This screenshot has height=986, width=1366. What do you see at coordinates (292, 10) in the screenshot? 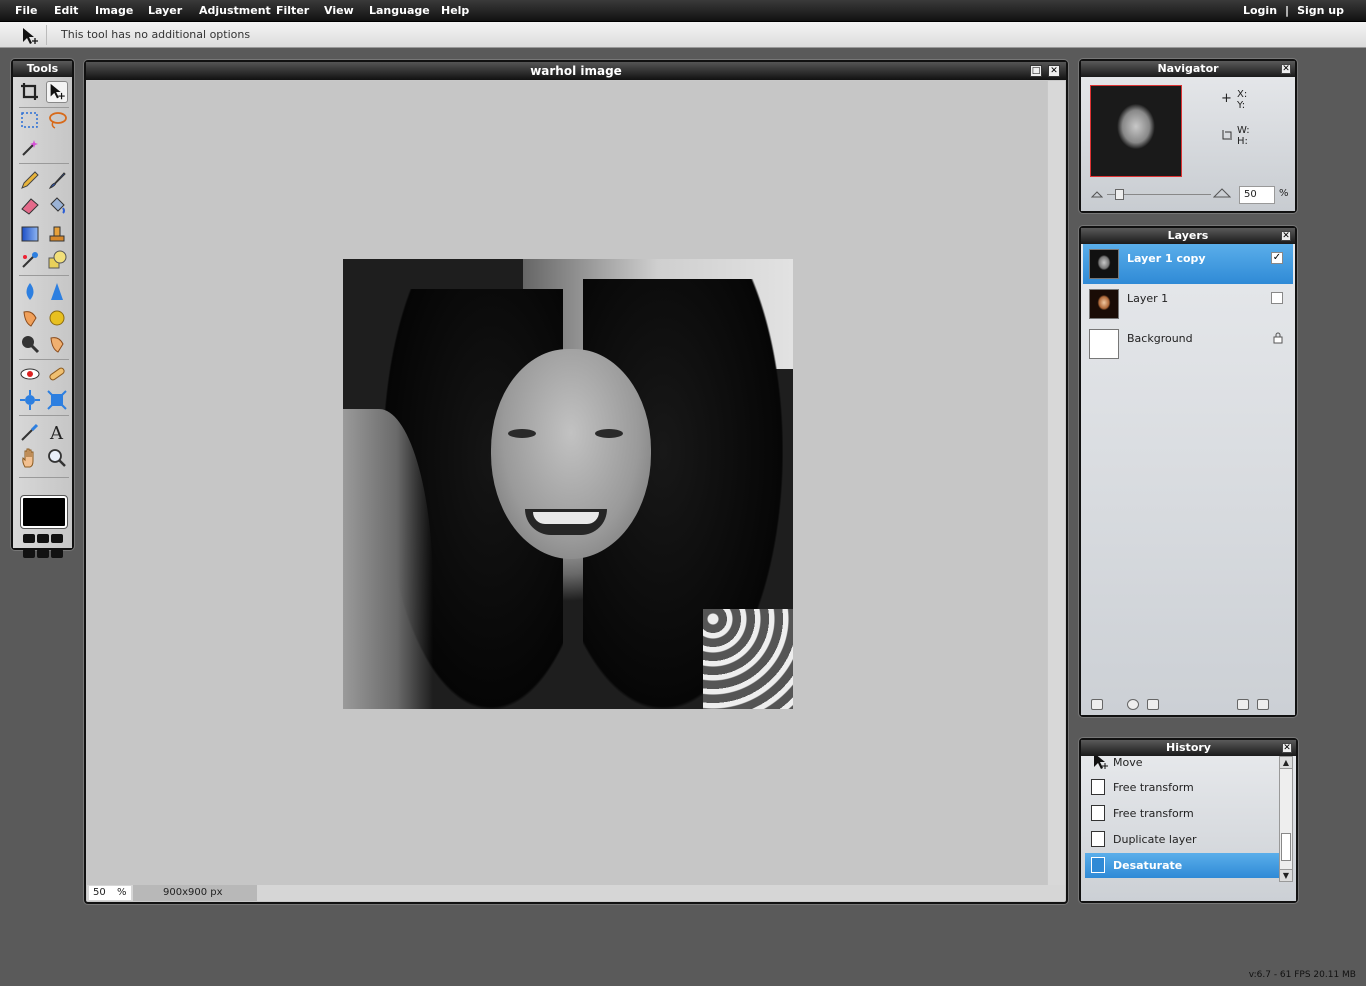
I see `menu-filter: Filter` at bounding box center [292, 10].